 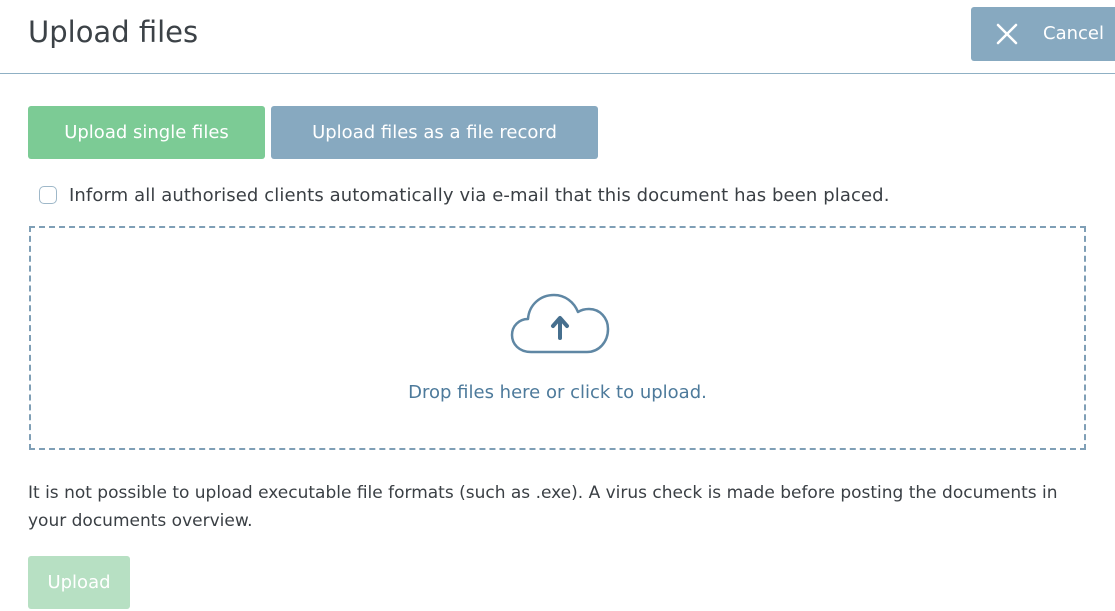 What do you see at coordinates (1007, 34) in the screenshot?
I see `close-icon` at bounding box center [1007, 34].